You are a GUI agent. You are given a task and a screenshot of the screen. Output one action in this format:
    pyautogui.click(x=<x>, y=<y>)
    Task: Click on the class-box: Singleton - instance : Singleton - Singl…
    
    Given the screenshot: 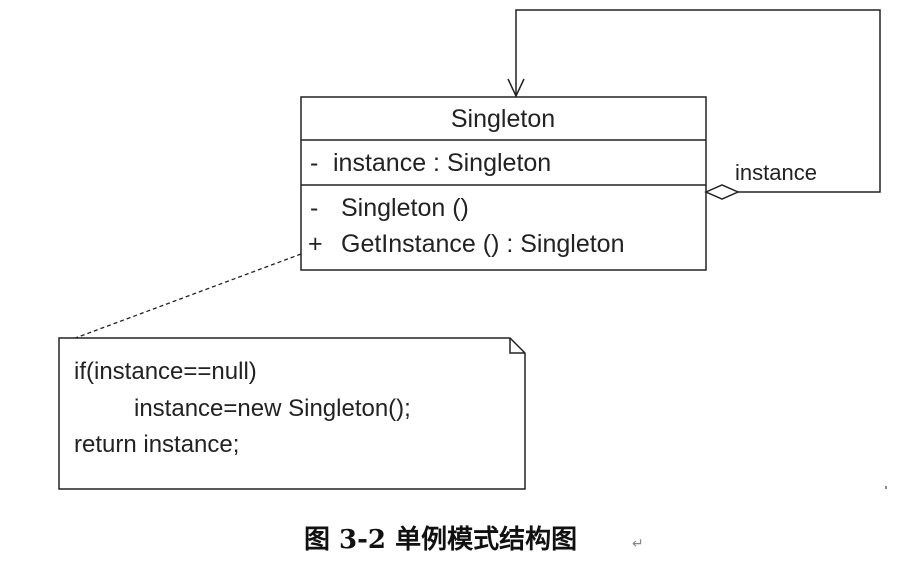 What is the action you would take?
    pyautogui.click(x=503, y=183)
    